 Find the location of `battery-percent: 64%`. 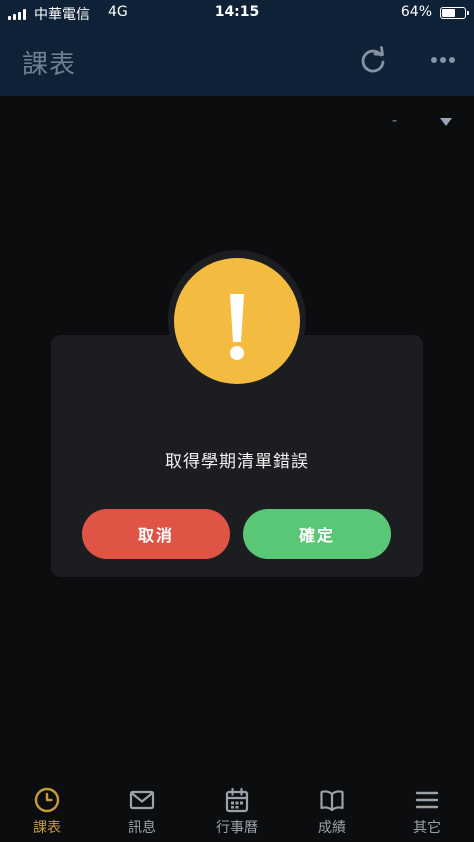

battery-percent: 64% is located at coordinates (416, 12).